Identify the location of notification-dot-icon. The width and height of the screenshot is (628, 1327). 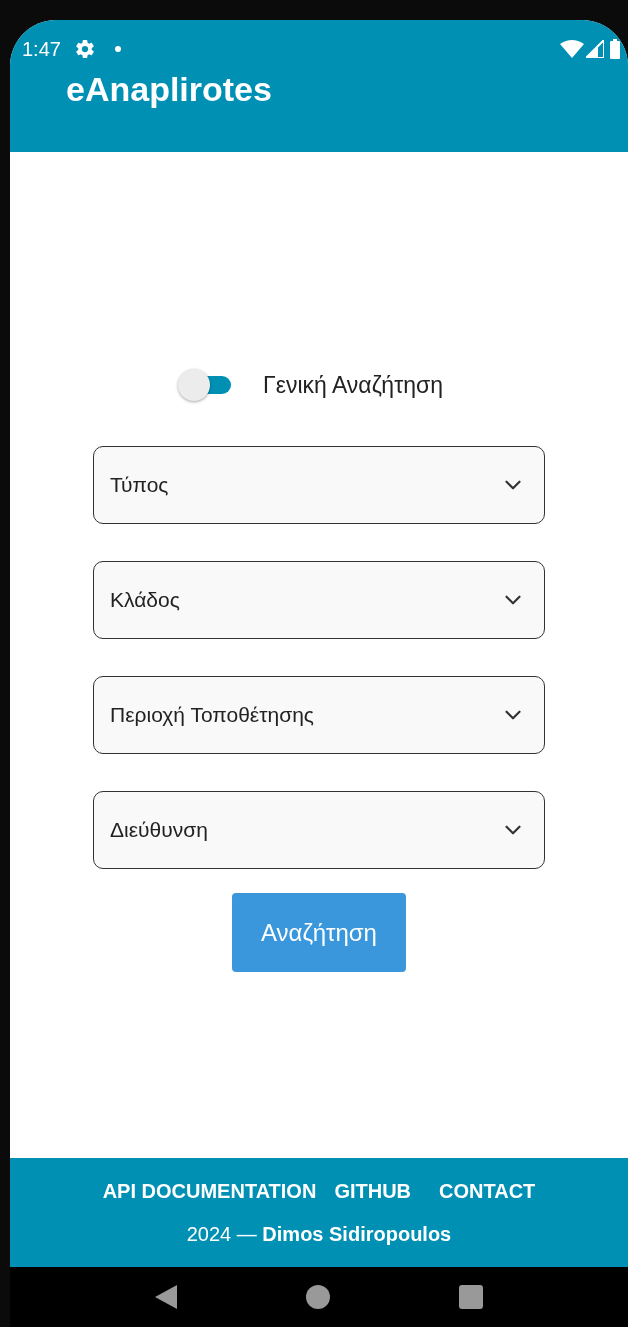
(117, 49).